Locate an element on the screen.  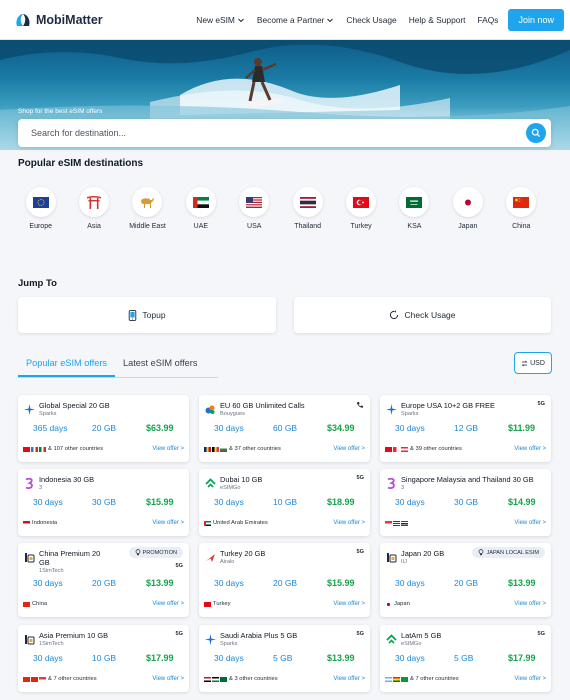
nav-help-support: Help & Support is located at coordinates (437, 20).